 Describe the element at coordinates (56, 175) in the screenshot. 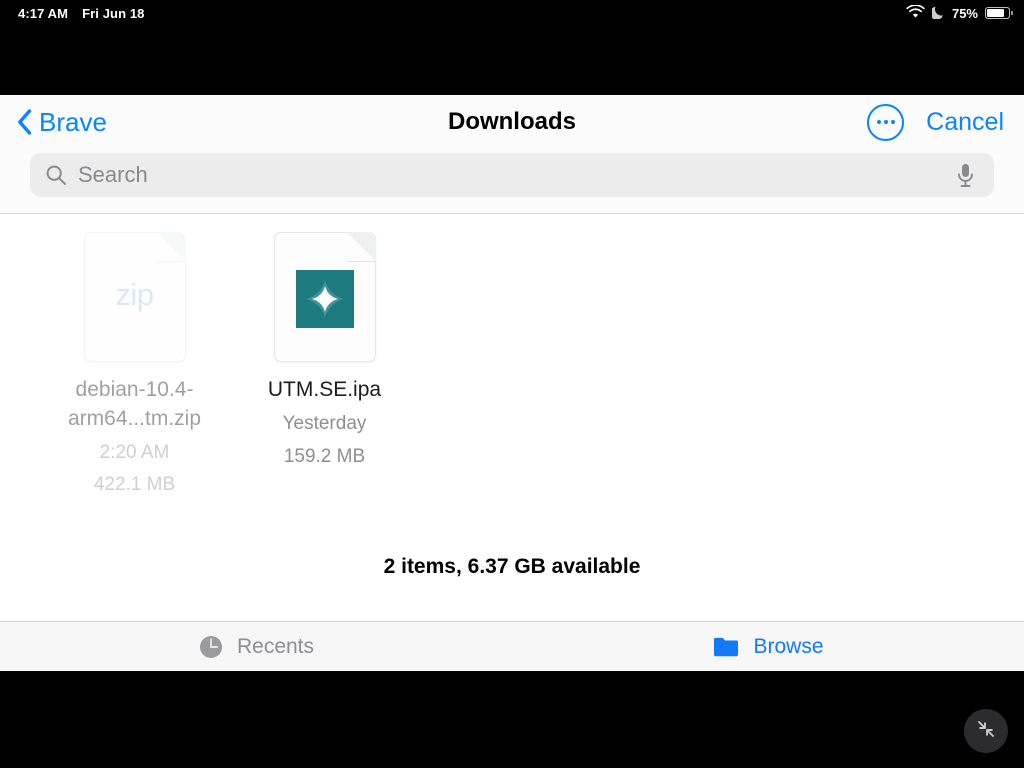

I see `search-icon` at that location.